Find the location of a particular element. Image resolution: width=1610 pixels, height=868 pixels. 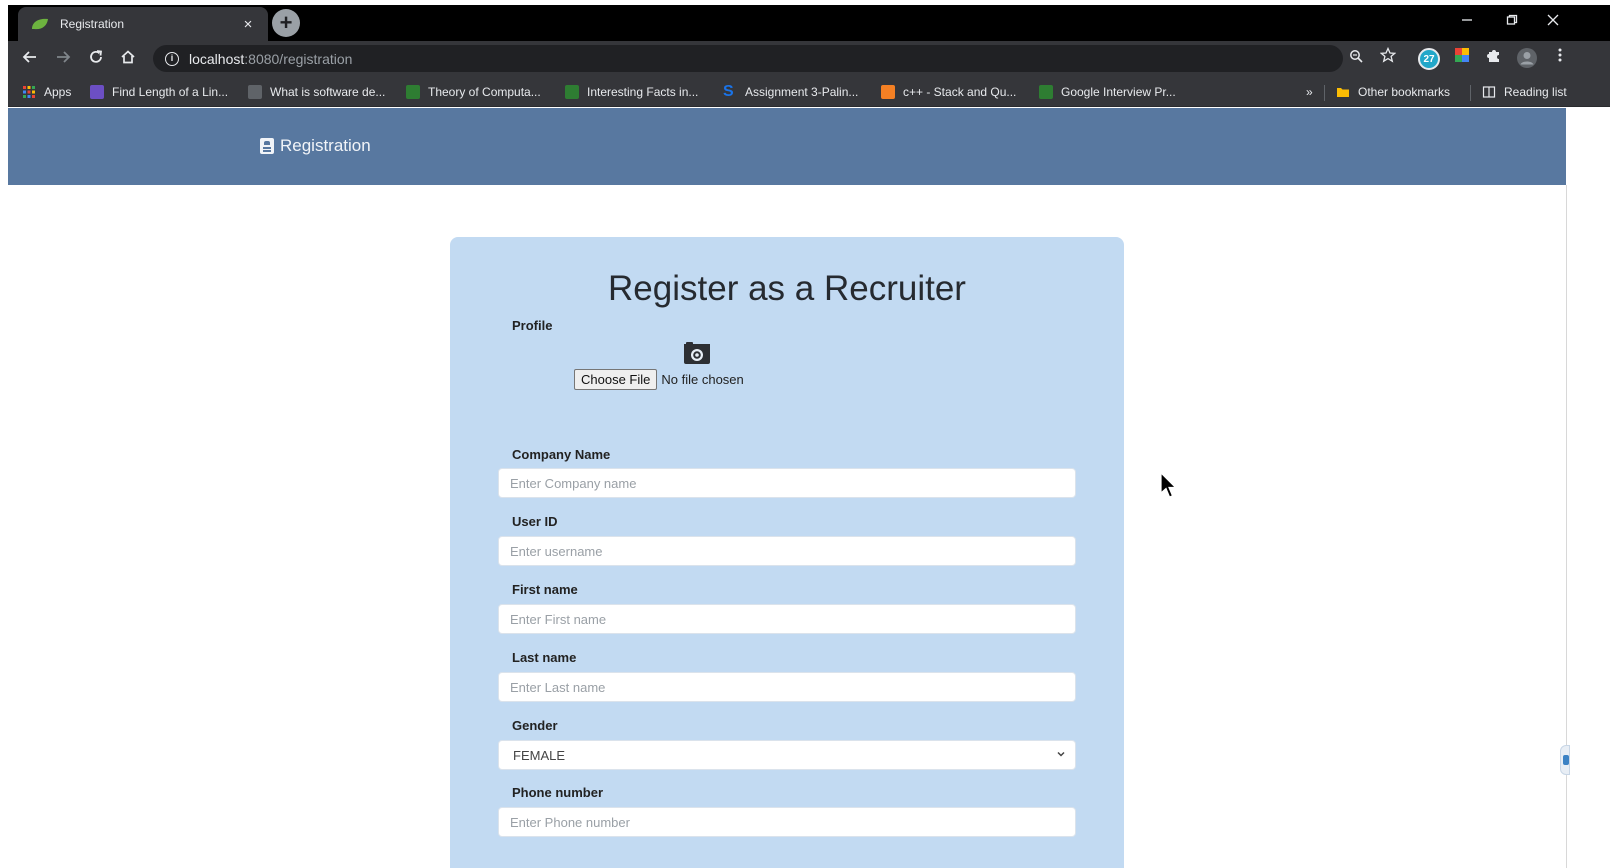

forward-icon is located at coordinates (63, 59).